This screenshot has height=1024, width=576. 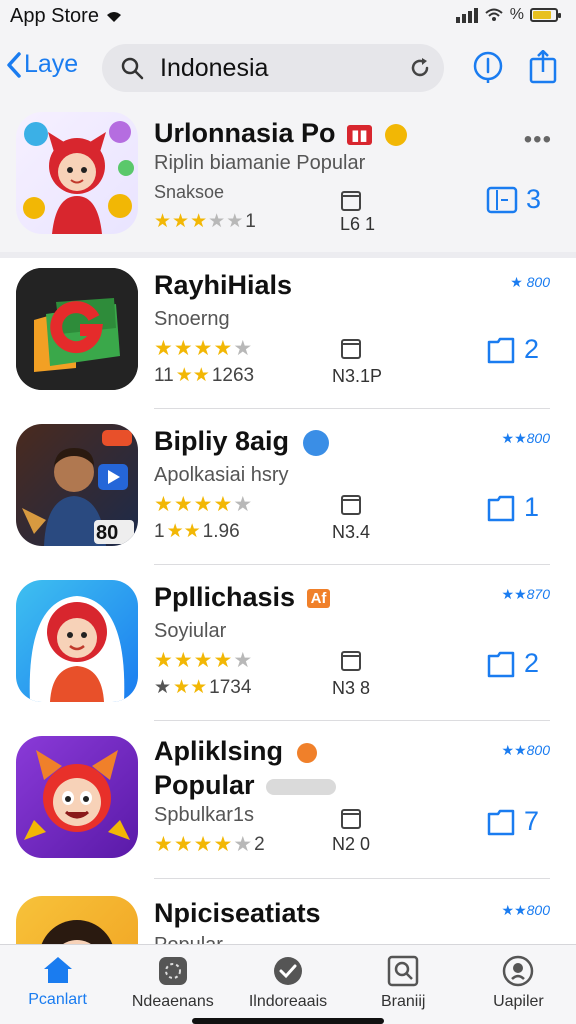 What do you see at coordinates (230, 687) in the screenshot?
I see `rating-count: 1734` at bounding box center [230, 687].